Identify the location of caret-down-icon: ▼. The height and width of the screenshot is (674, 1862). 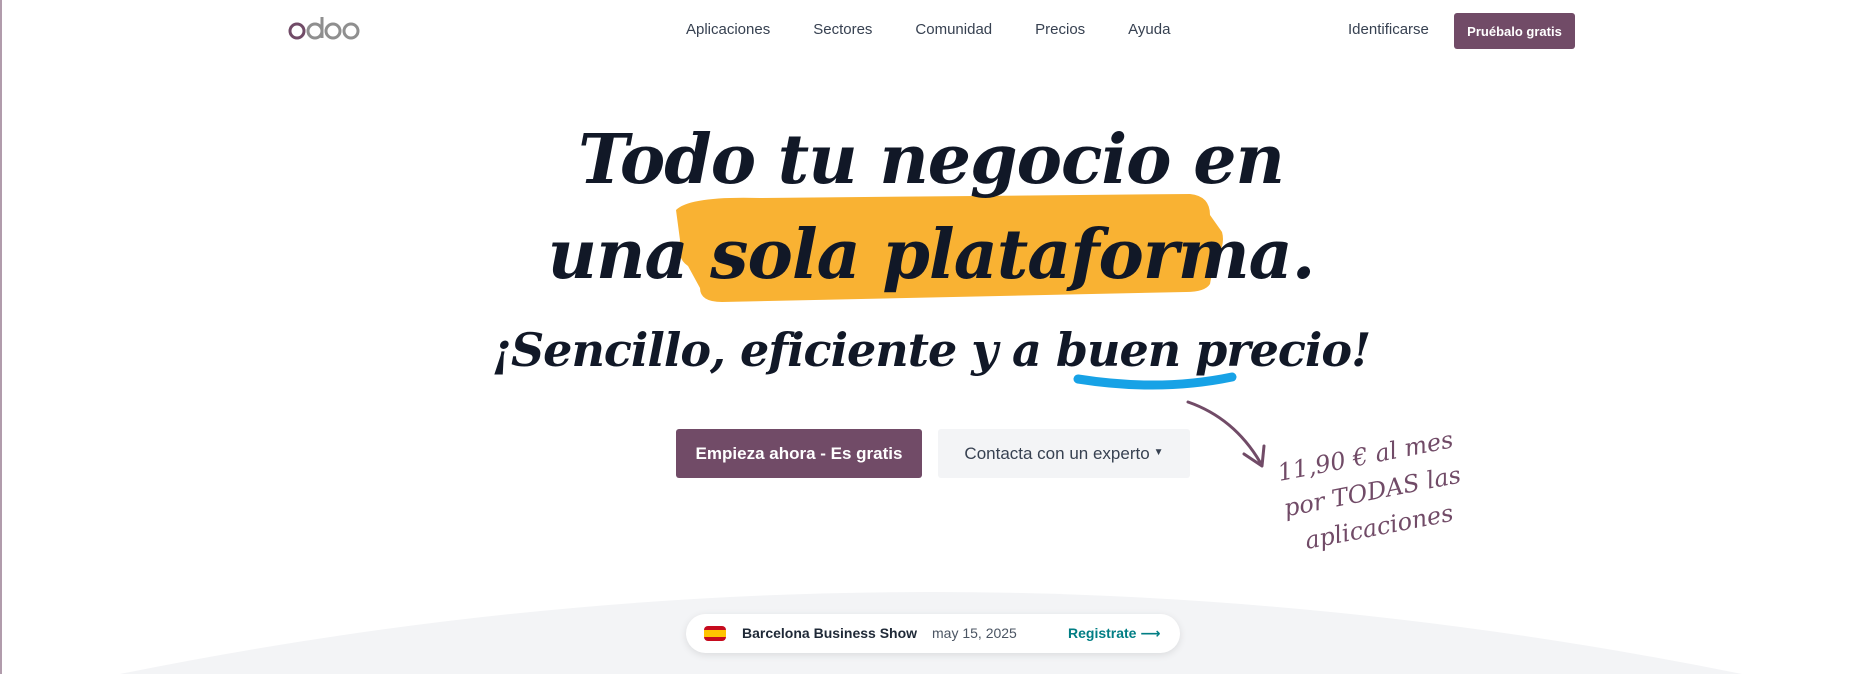
(1158, 452).